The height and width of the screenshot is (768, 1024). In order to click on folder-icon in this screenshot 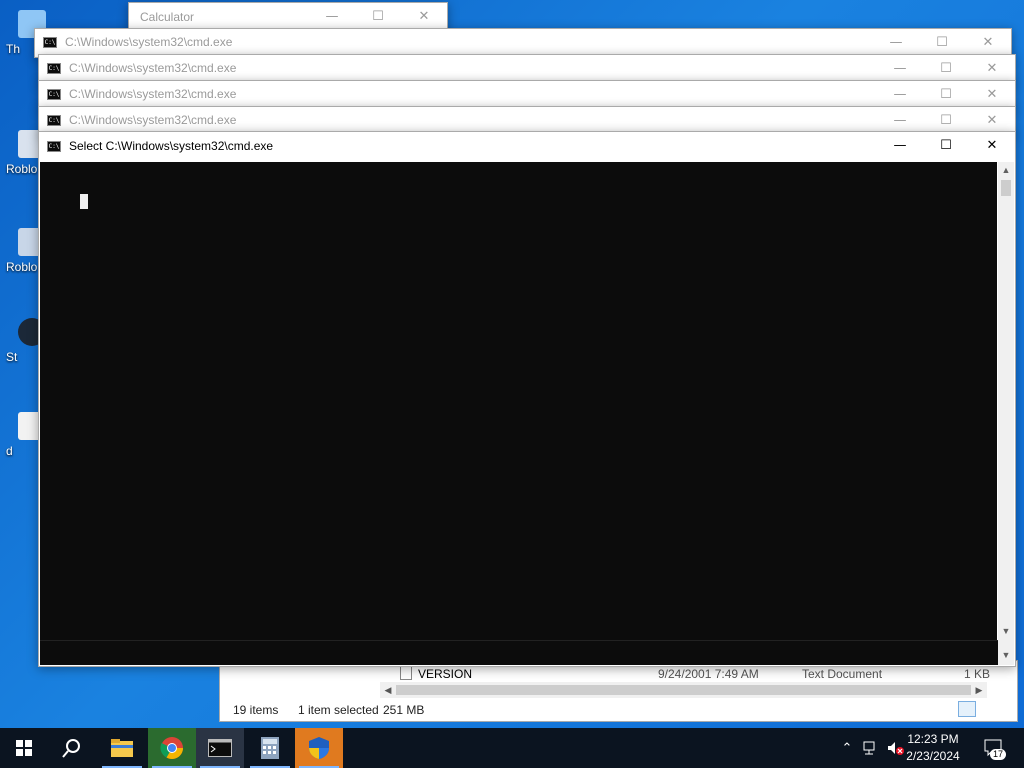, I will do `click(122, 748)`.